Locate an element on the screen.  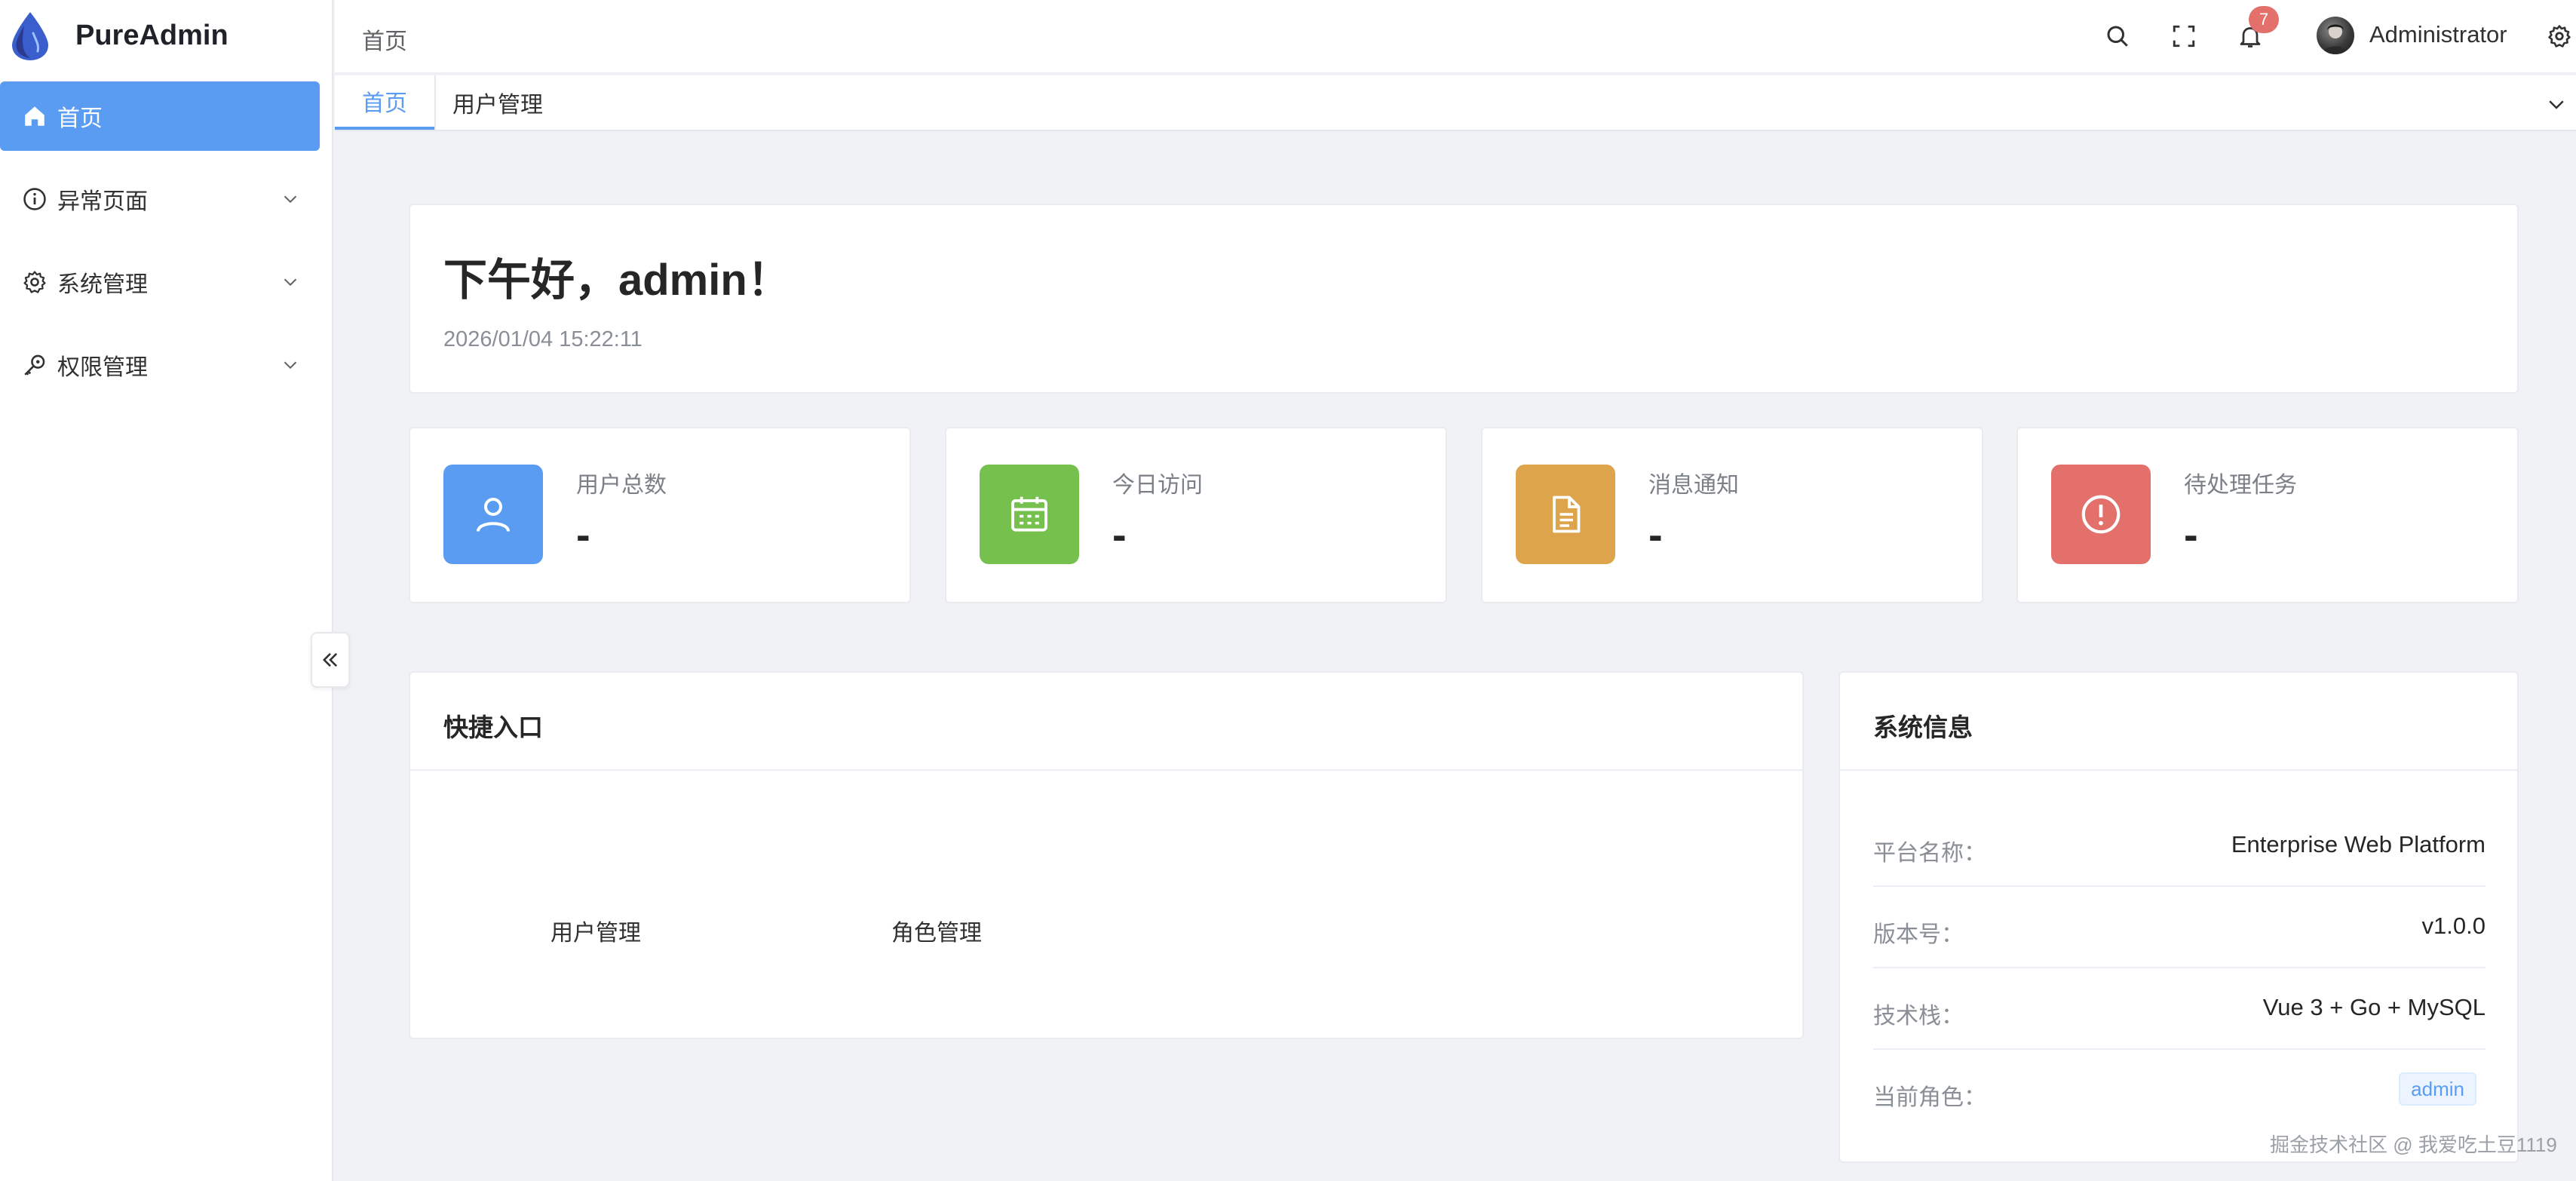
card-title: 快捷入口 is located at coordinates (493, 727).